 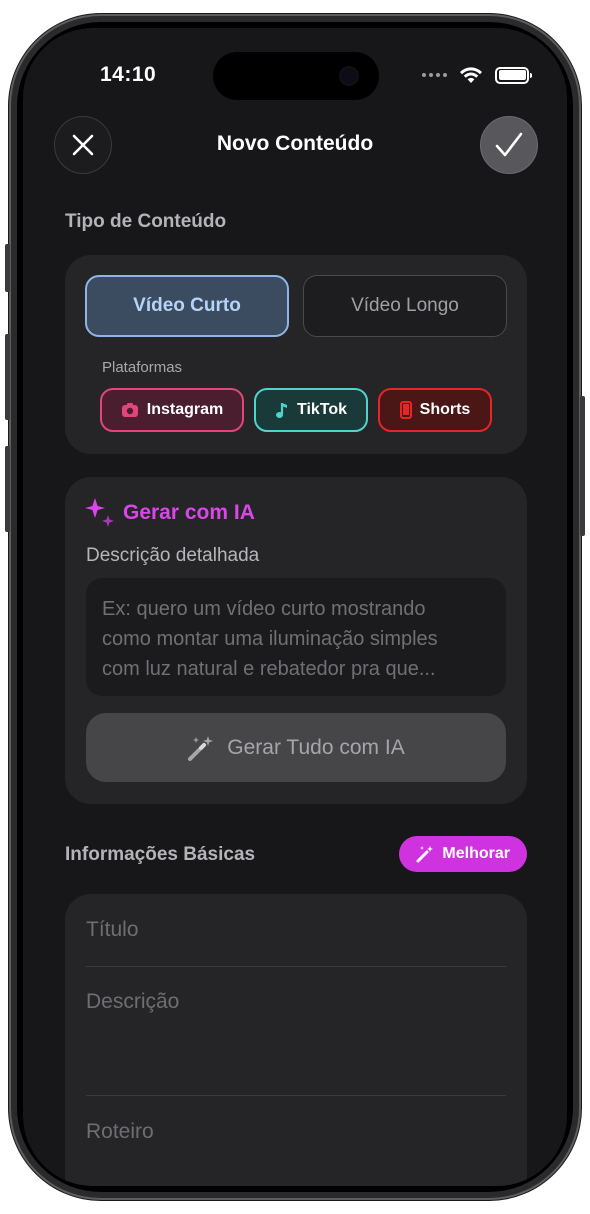 What do you see at coordinates (146, 221) in the screenshot?
I see `content-type-label: Tipo de Conteúdo` at bounding box center [146, 221].